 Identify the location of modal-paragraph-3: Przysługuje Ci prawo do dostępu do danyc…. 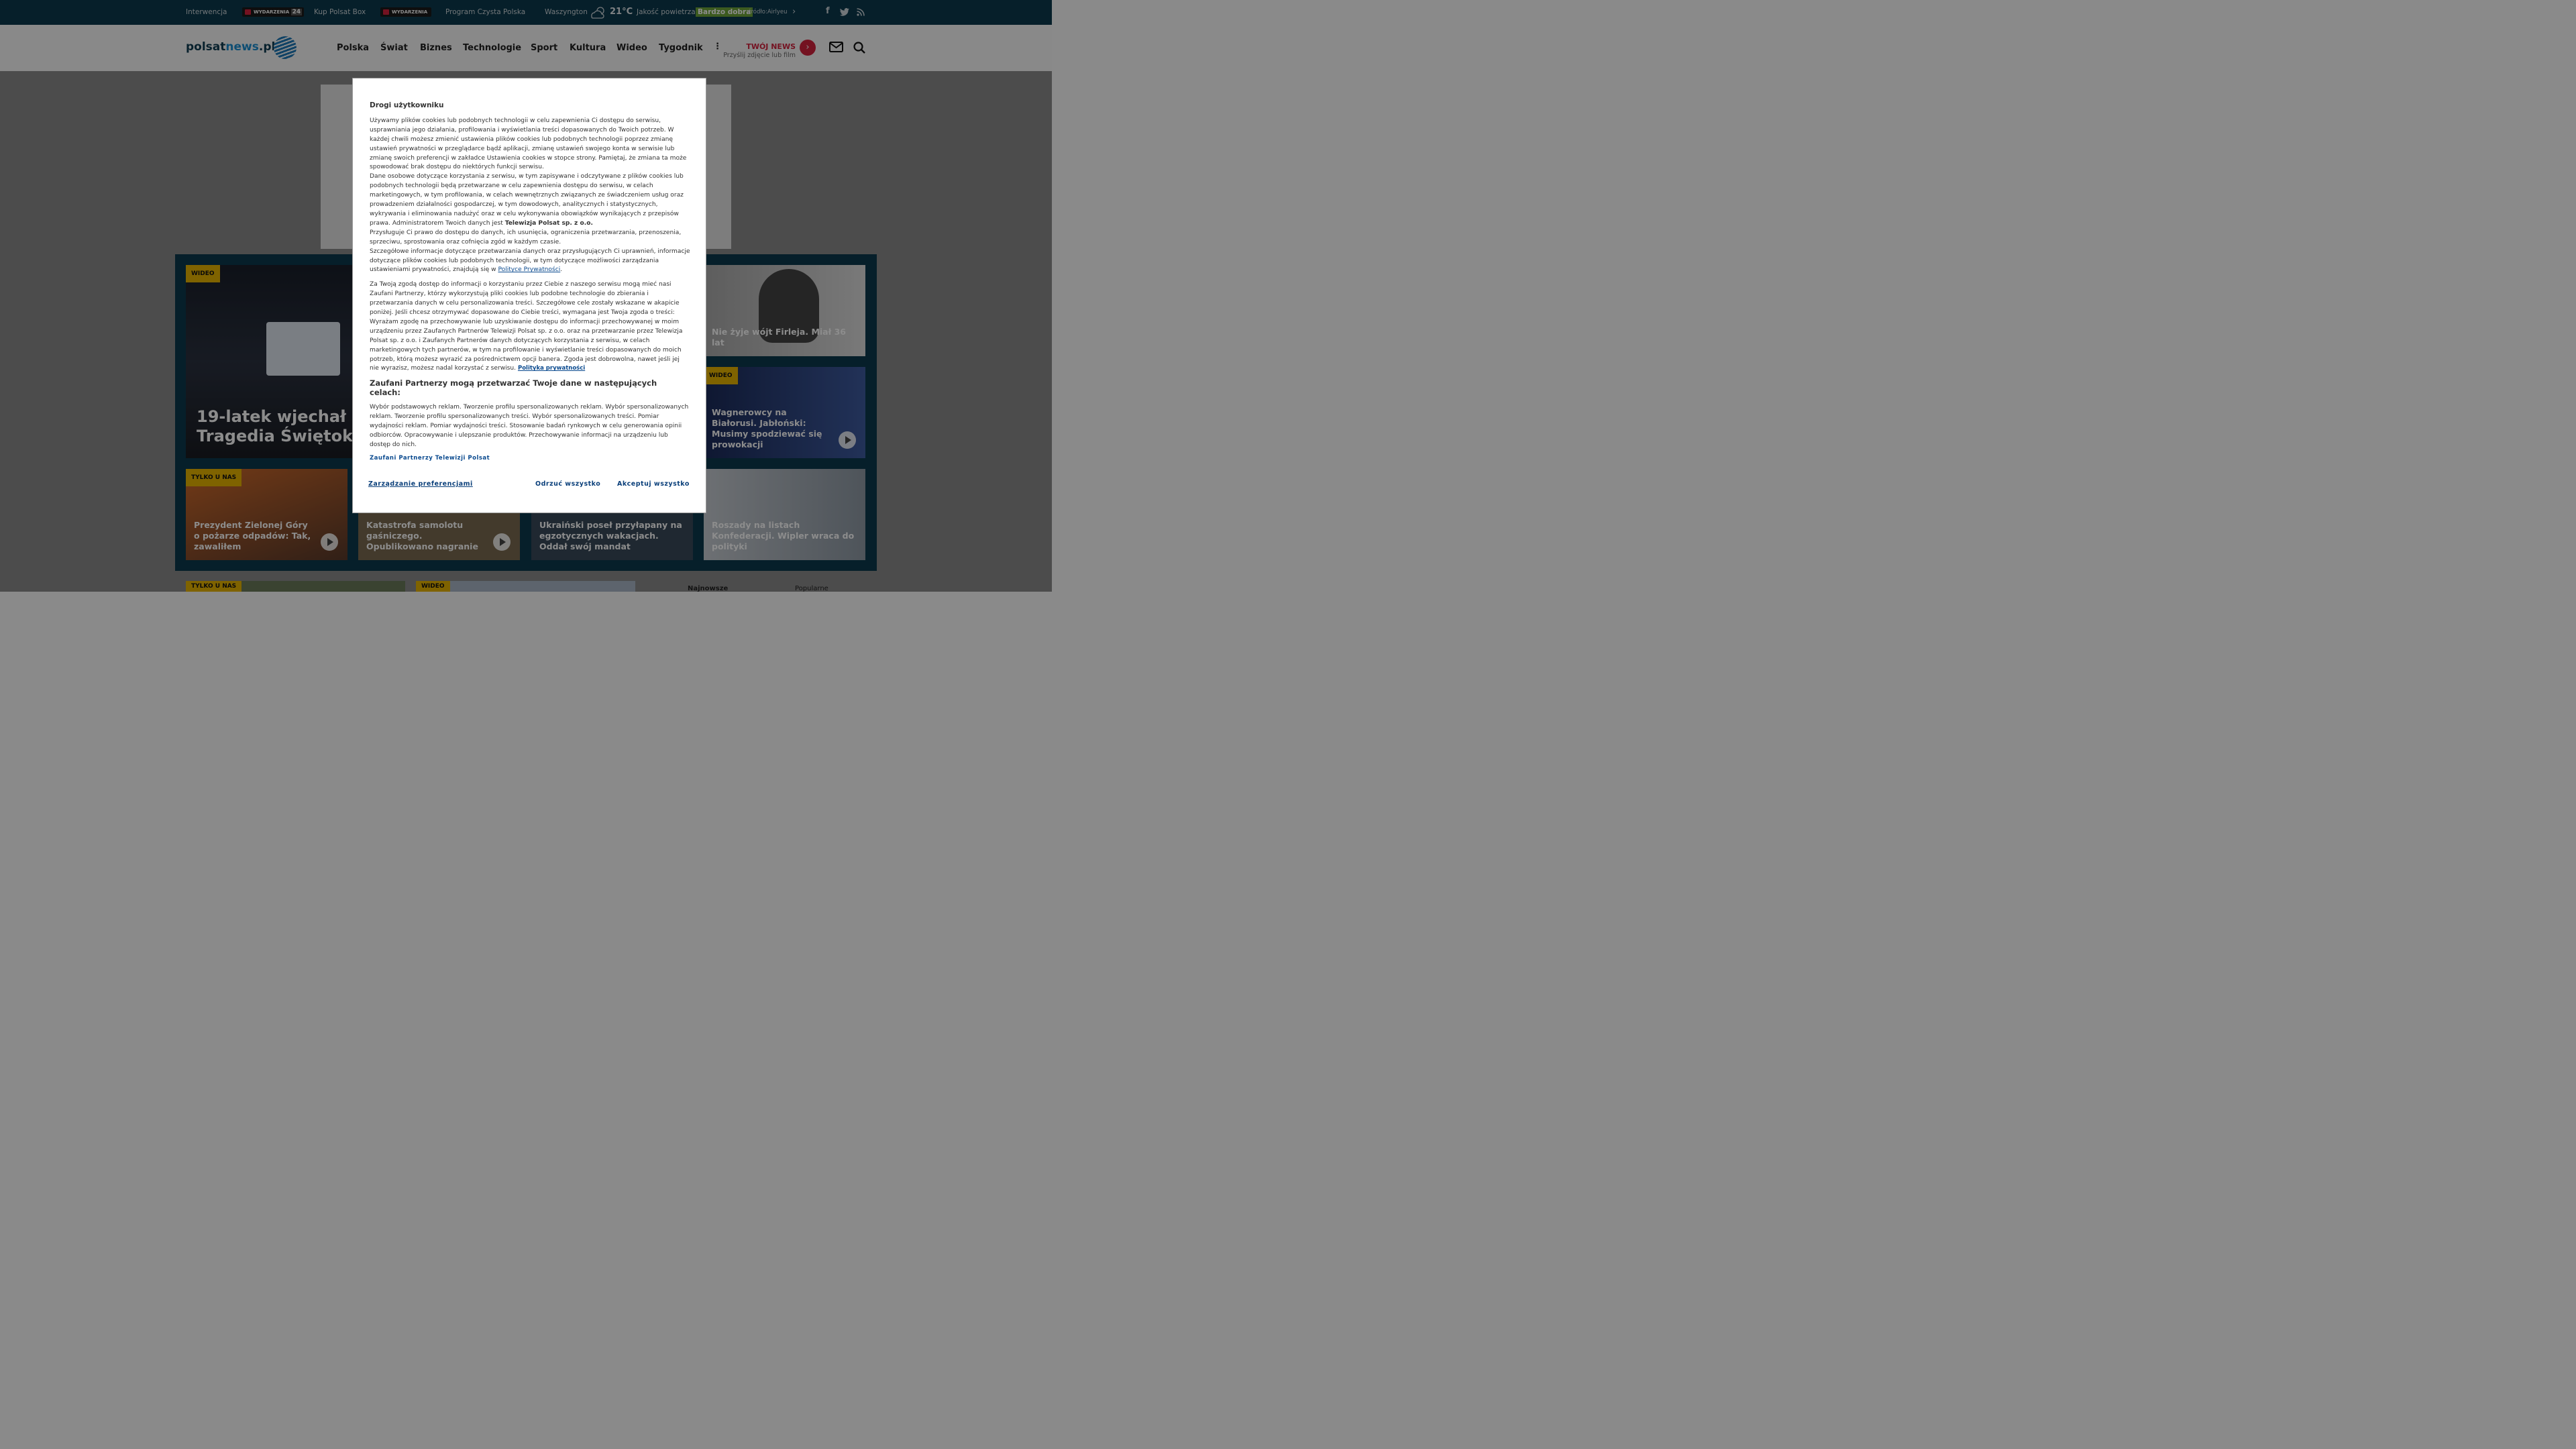
(526, 237).